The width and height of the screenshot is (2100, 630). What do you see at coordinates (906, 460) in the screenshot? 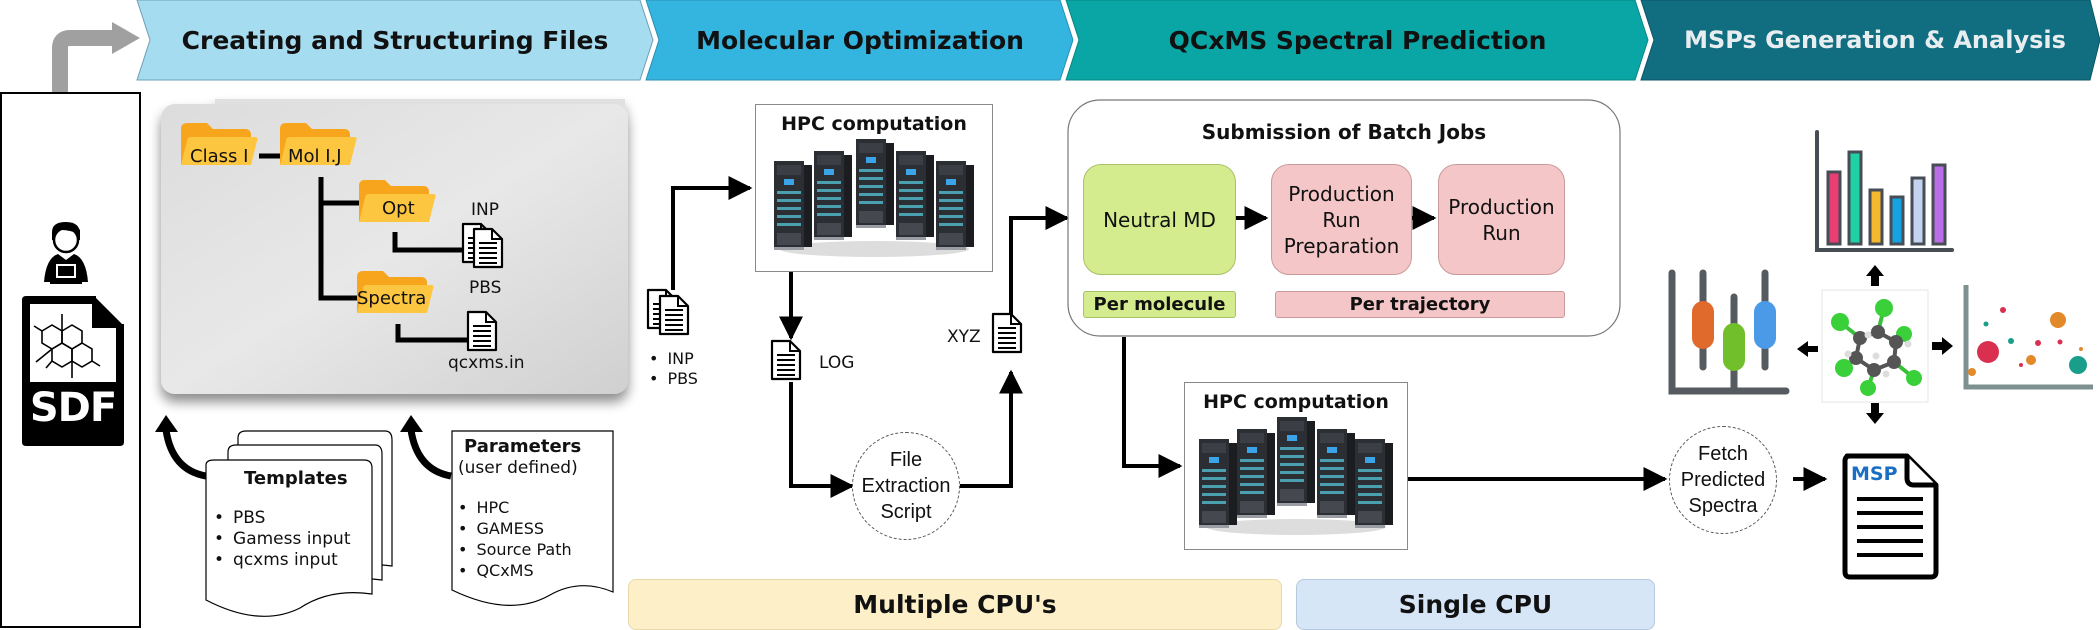
I see `script-line: File` at bounding box center [906, 460].